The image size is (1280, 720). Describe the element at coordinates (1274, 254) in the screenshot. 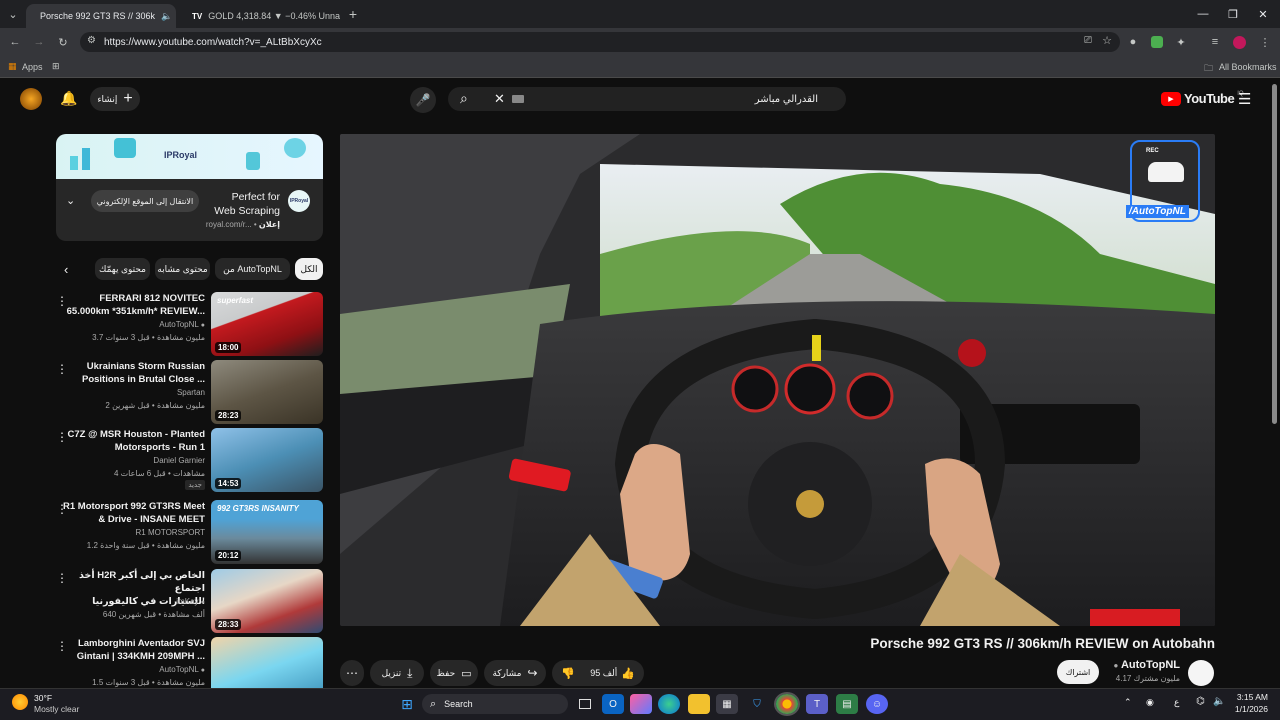

I see `page-scrollbar` at that location.